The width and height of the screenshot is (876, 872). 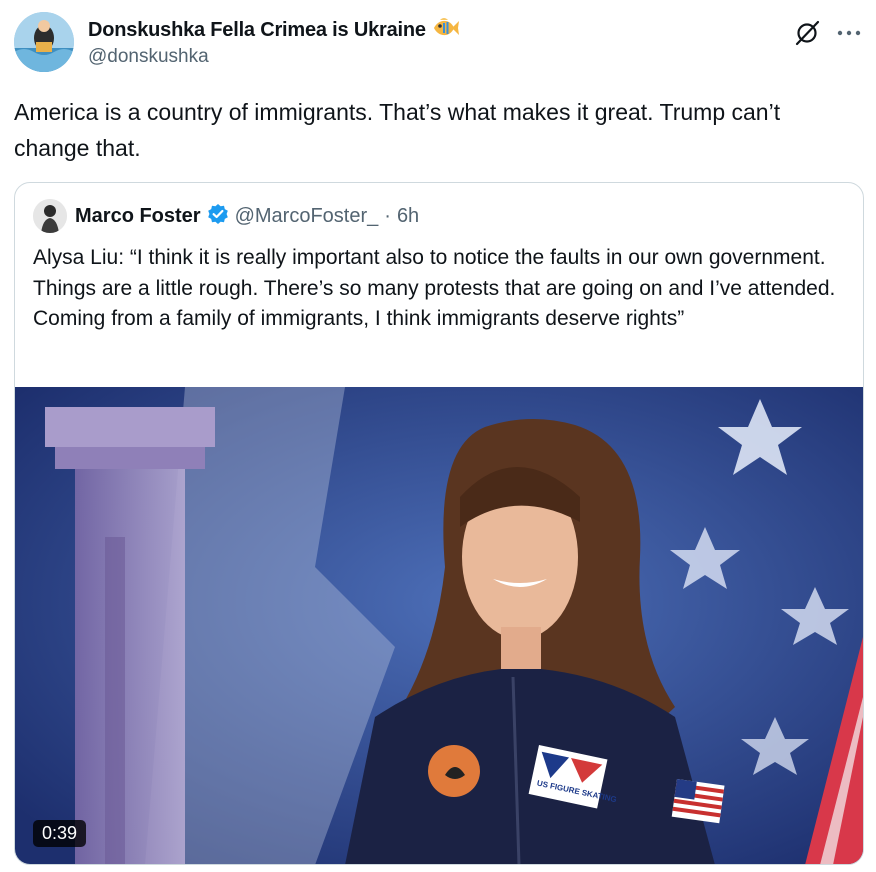 I want to click on author-avatar, so click(x=44, y=42).